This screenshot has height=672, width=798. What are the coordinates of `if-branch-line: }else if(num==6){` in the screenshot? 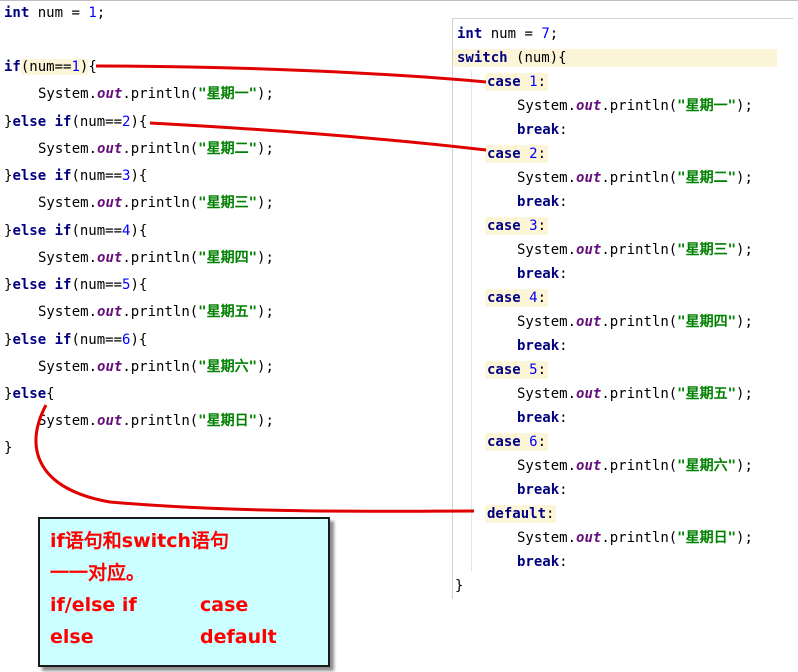 It's located at (76, 339).